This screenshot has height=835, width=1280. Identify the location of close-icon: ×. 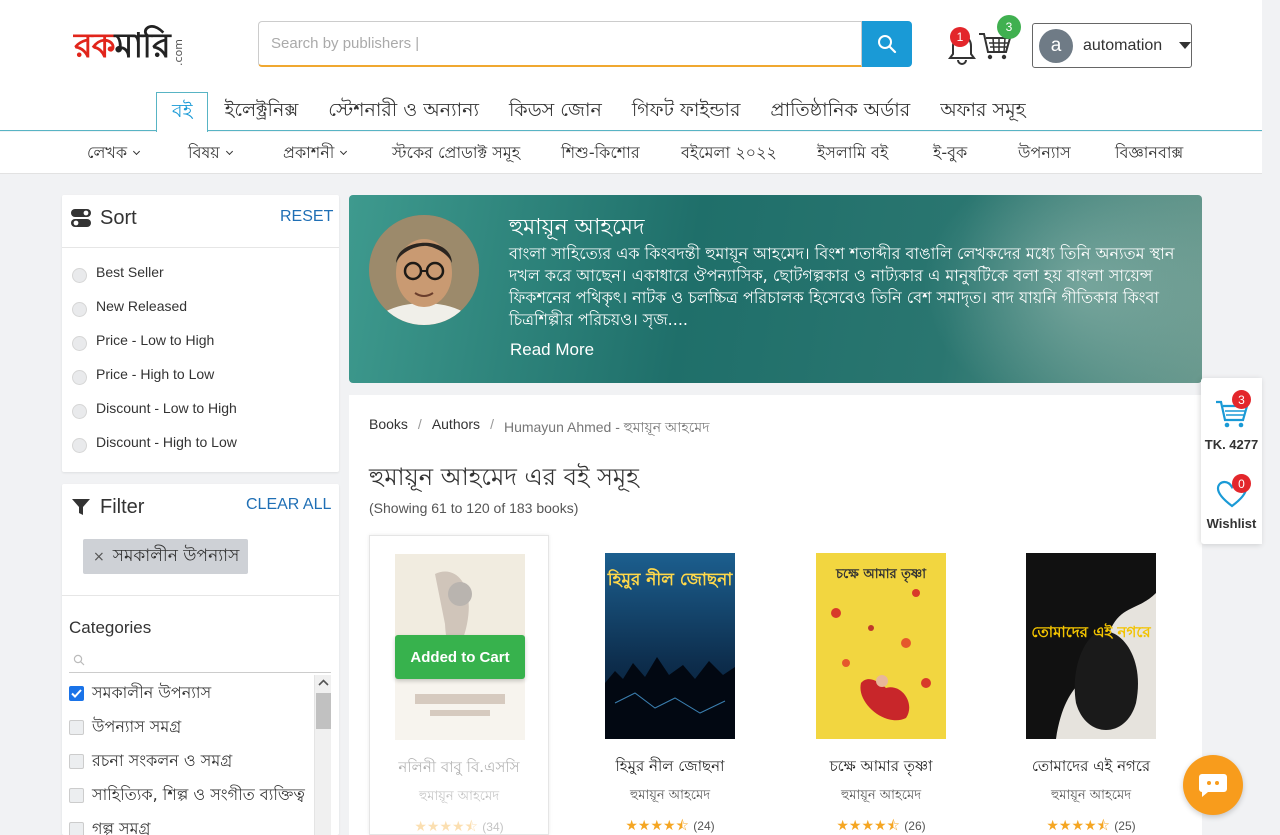
(99, 557).